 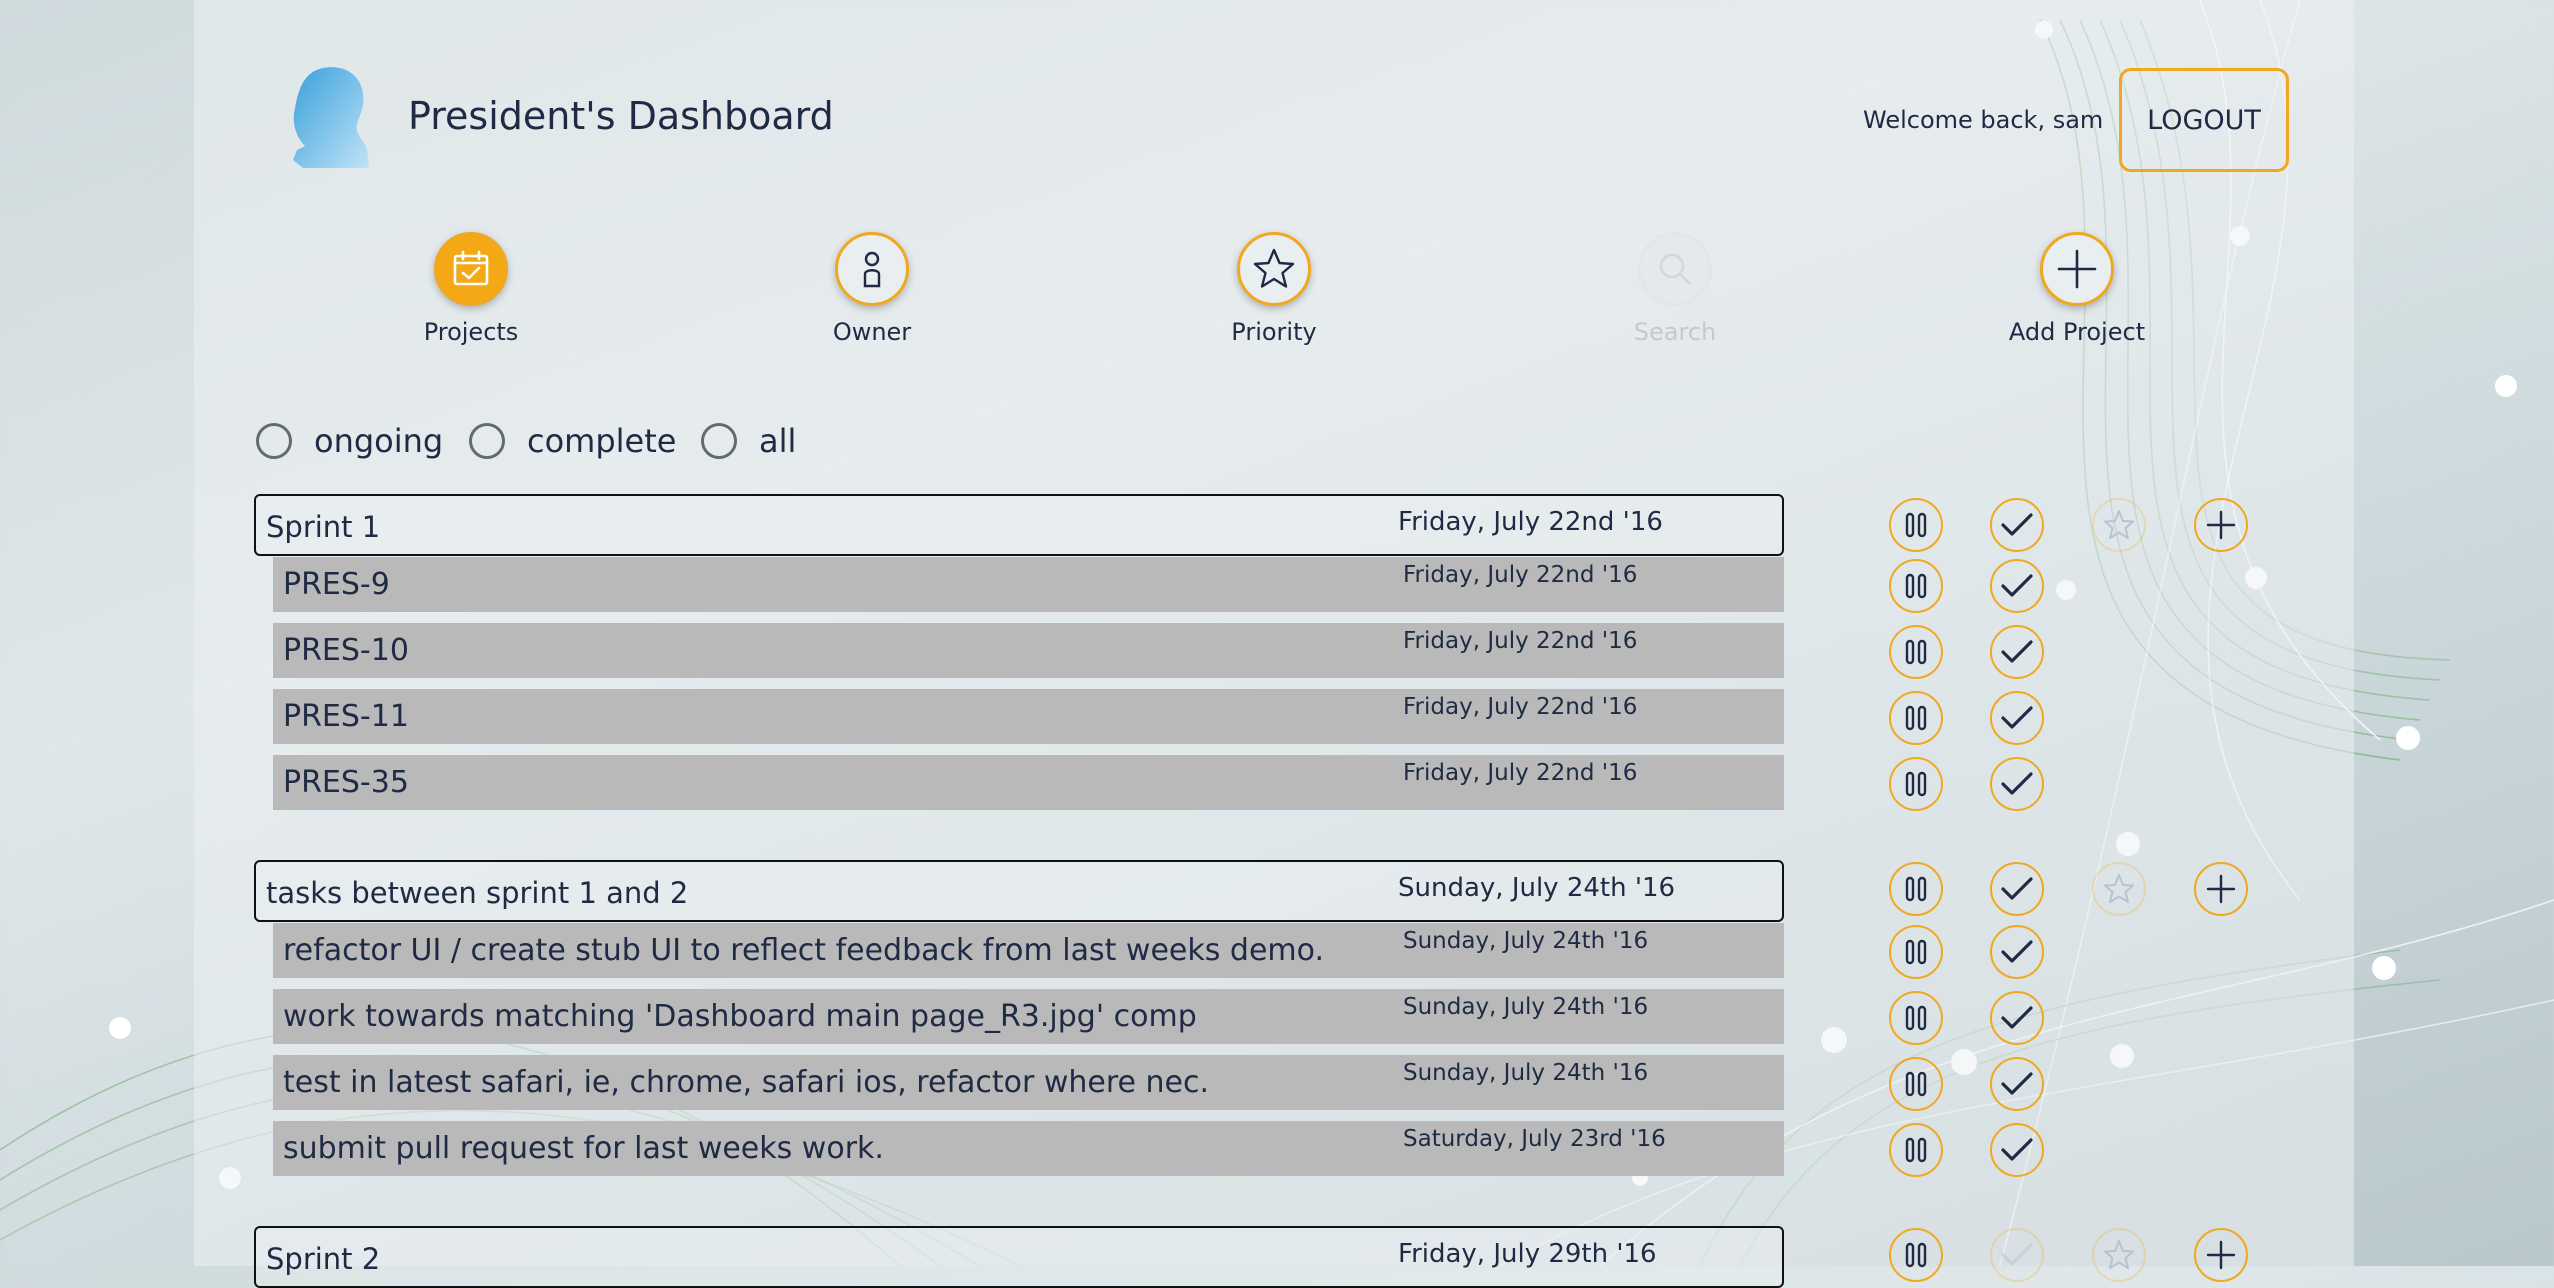 I want to click on nav-add-project: Add Project, so click(x=2077, y=289).